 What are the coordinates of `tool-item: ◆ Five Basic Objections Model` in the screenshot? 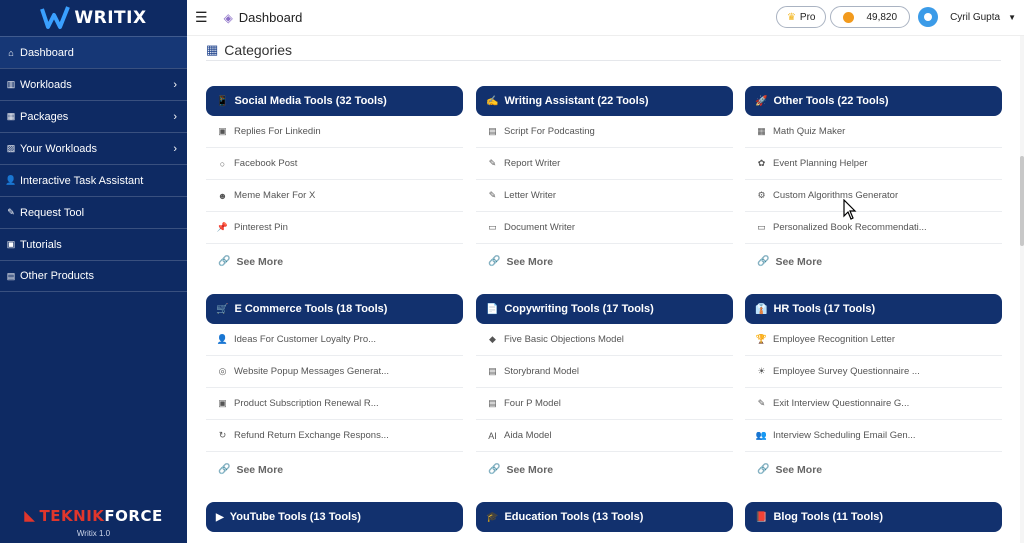 It's located at (604, 340).